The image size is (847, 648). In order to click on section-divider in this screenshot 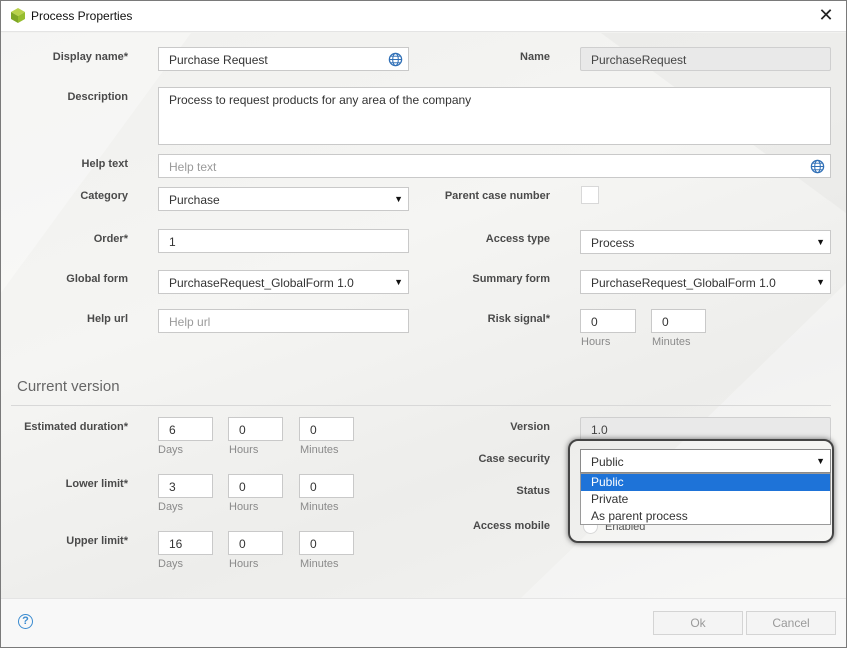, I will do `click(421, 405)`.